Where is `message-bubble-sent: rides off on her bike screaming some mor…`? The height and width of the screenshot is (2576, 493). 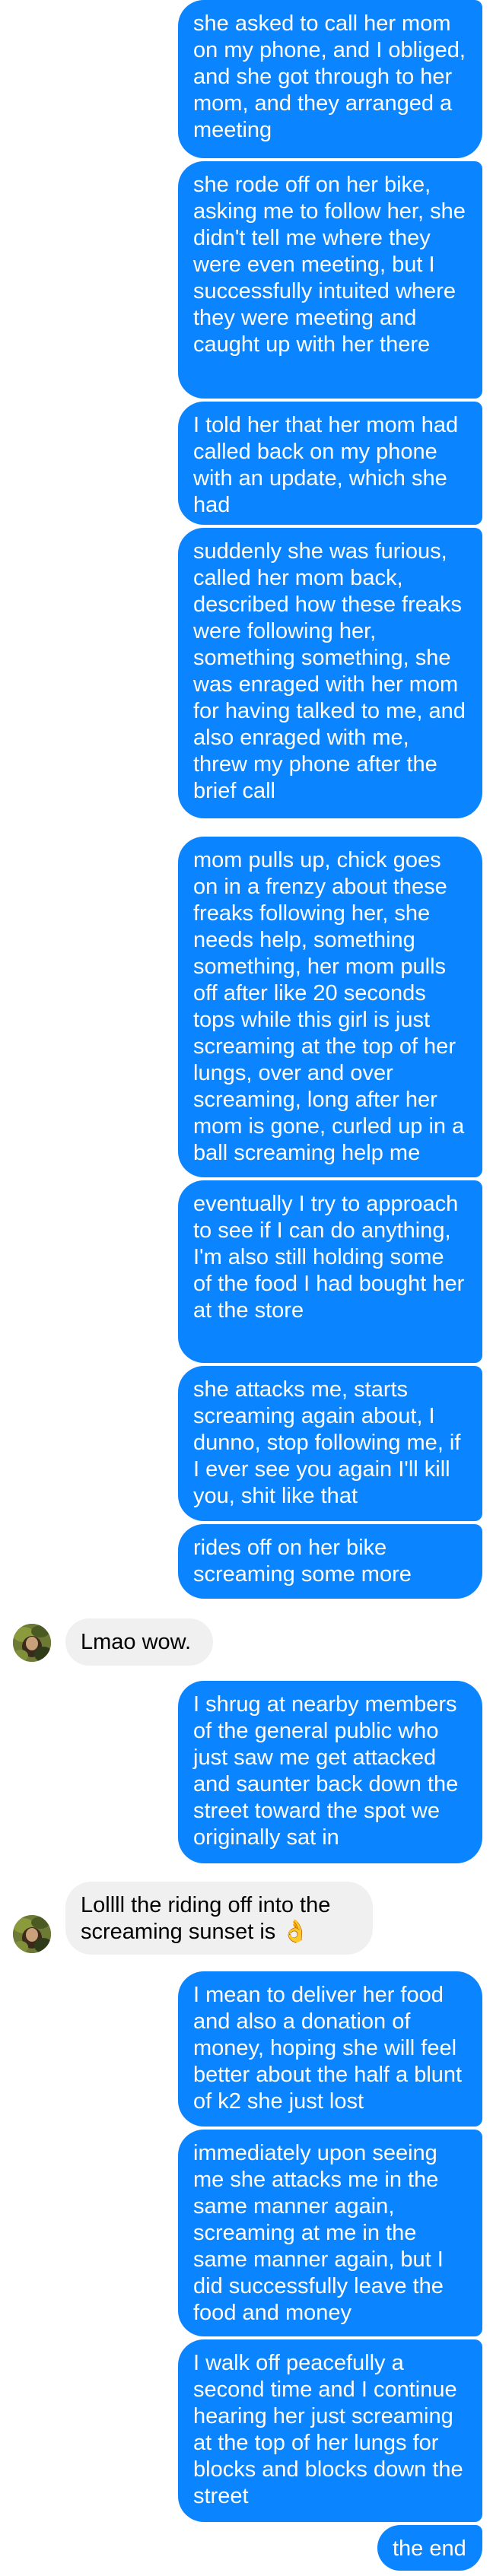
message-bubble-sent: rides off on her bike screaming some mor… is located at coordinates (330, 1561).